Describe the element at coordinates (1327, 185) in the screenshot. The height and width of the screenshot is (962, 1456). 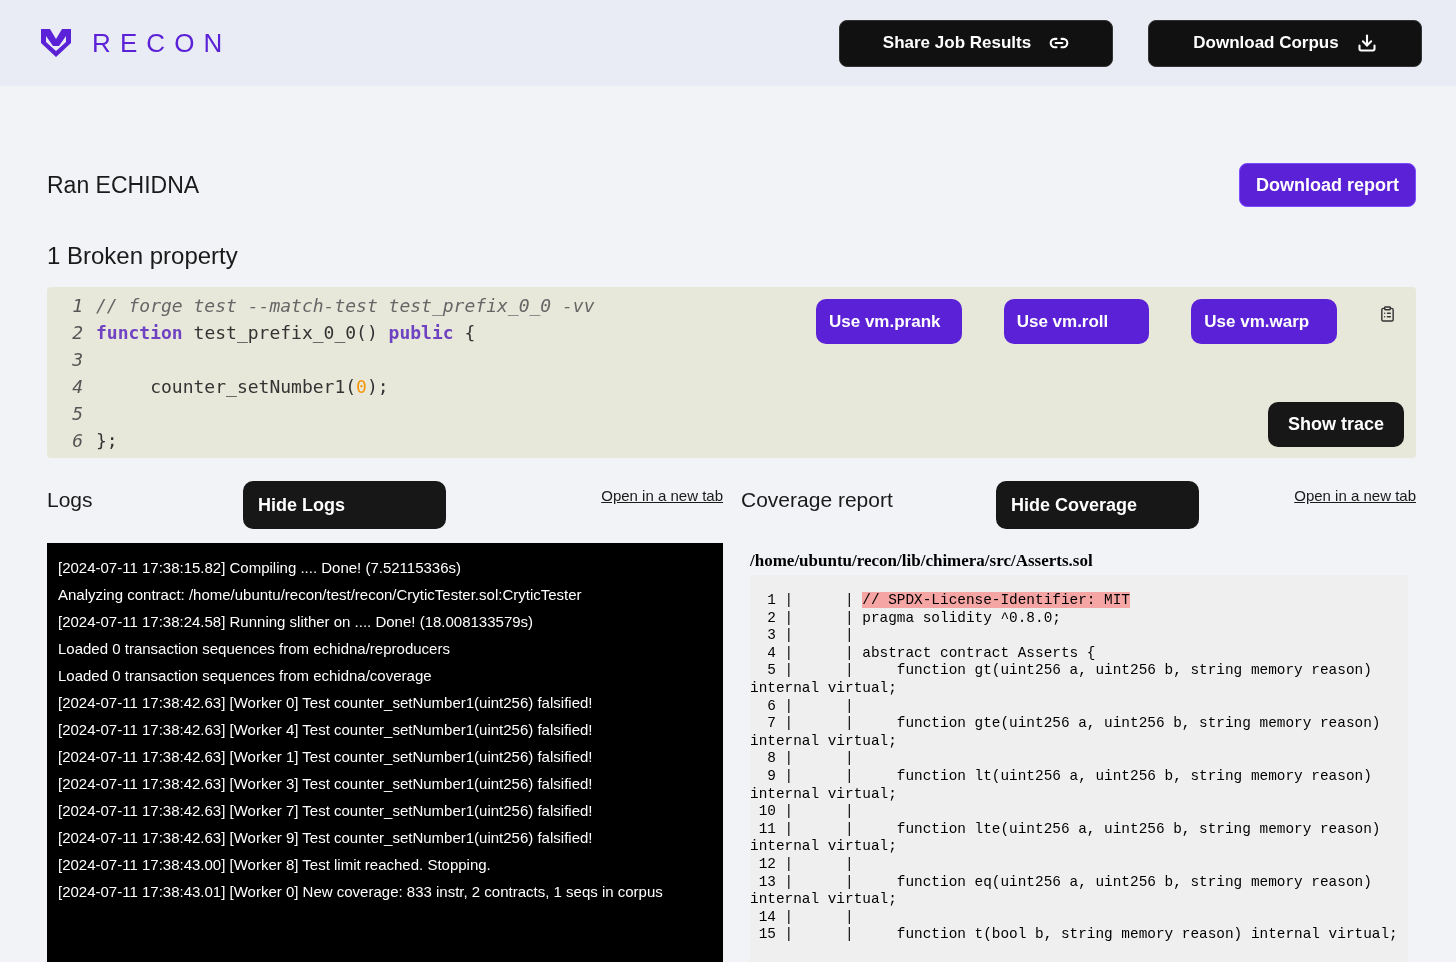
I see `download-report-button: Download report` at that location.